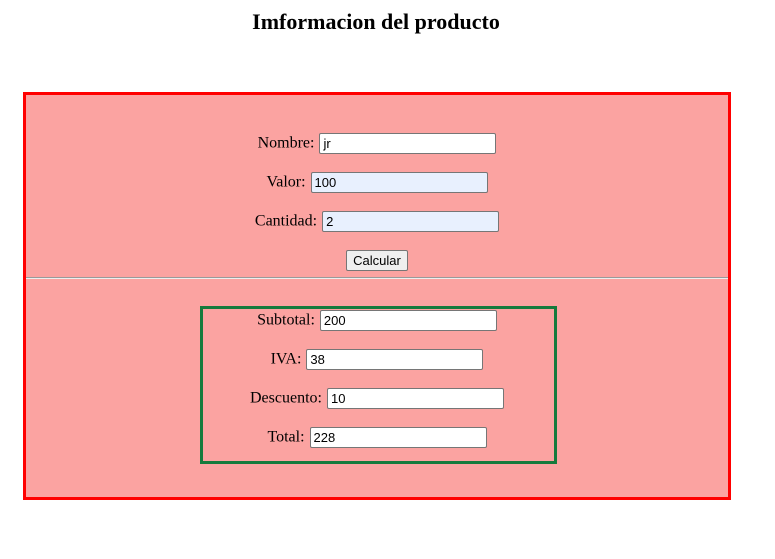  What do you see at coordinates (398, 437) in the screenshot?
I see `total-field` at bounding box center [398, 437].